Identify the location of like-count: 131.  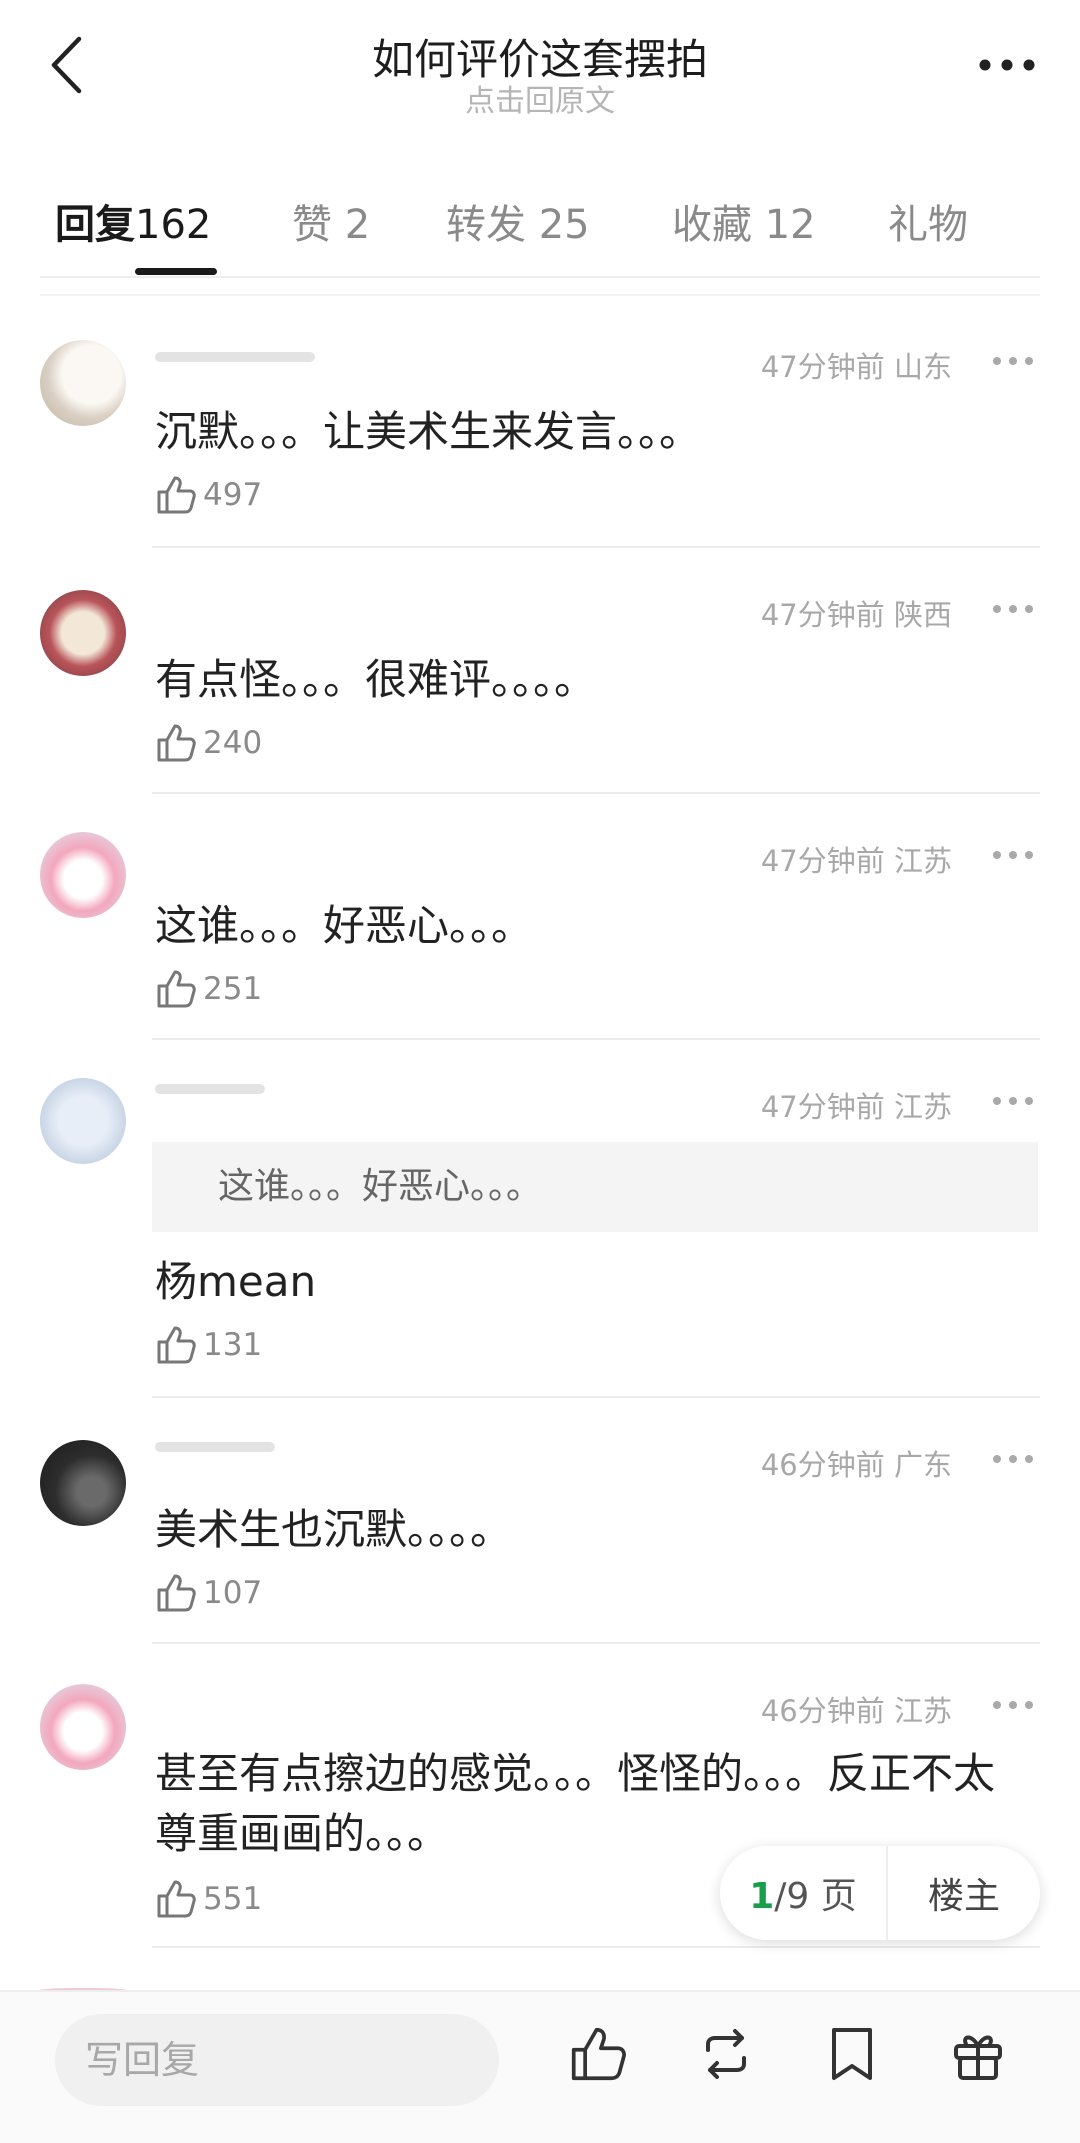
(233, 1345).